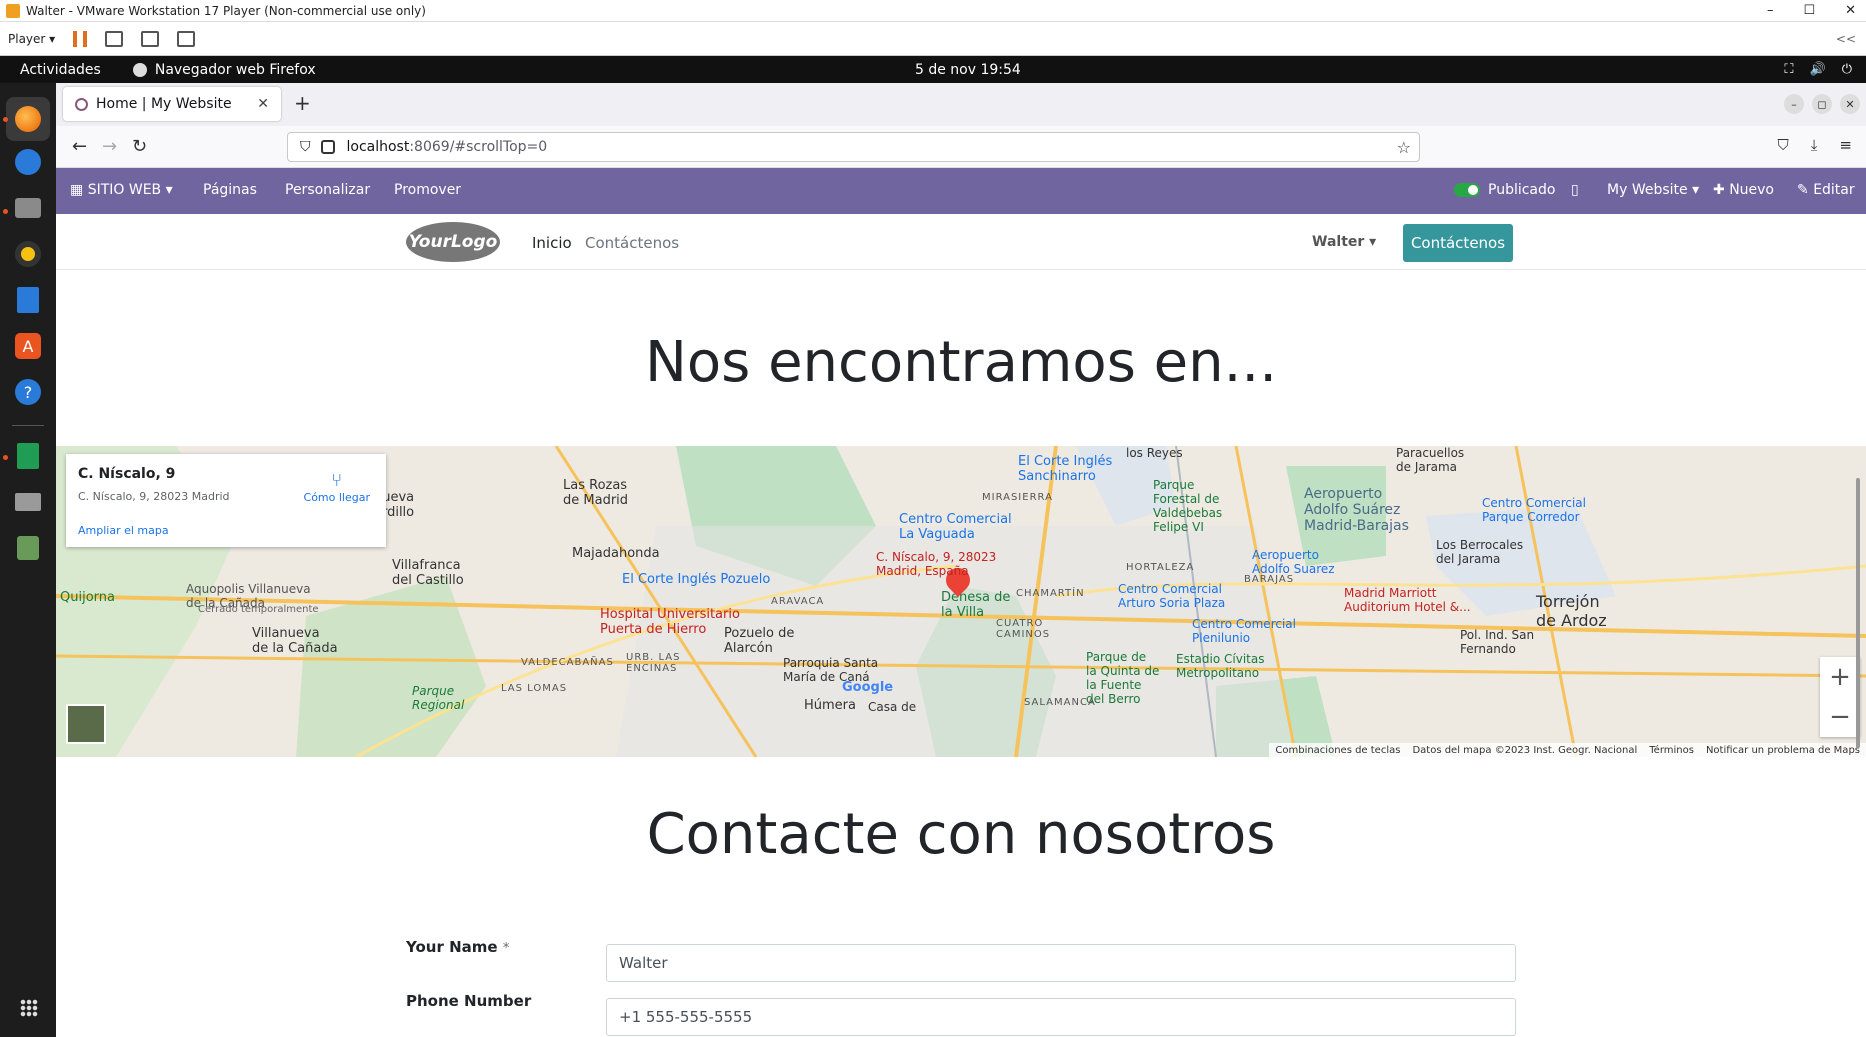 The height and width of the screenshot is (1037, 1866). What do you see at coordinates (263, 104) in the screenshot?
I see `tab-close-icon: ✕` at bounding box center [263, 104].